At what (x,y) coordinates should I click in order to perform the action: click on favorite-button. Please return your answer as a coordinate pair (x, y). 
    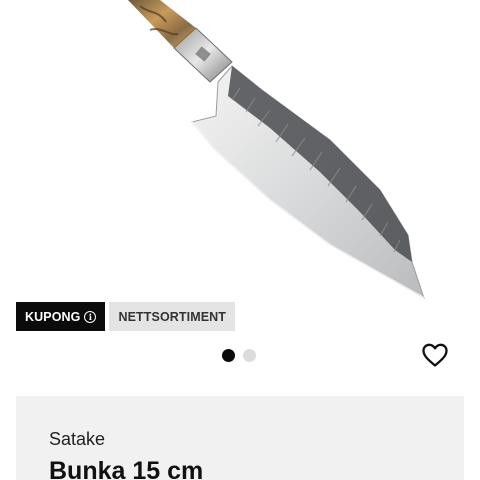
    Looking at the image, I should click on (435, 355).